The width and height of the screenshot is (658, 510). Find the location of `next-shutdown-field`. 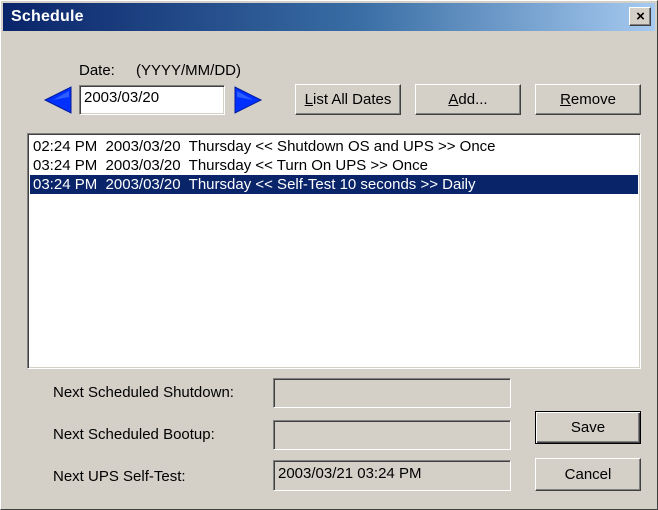

next-shutdown-field is located at coordinates (392, 393).